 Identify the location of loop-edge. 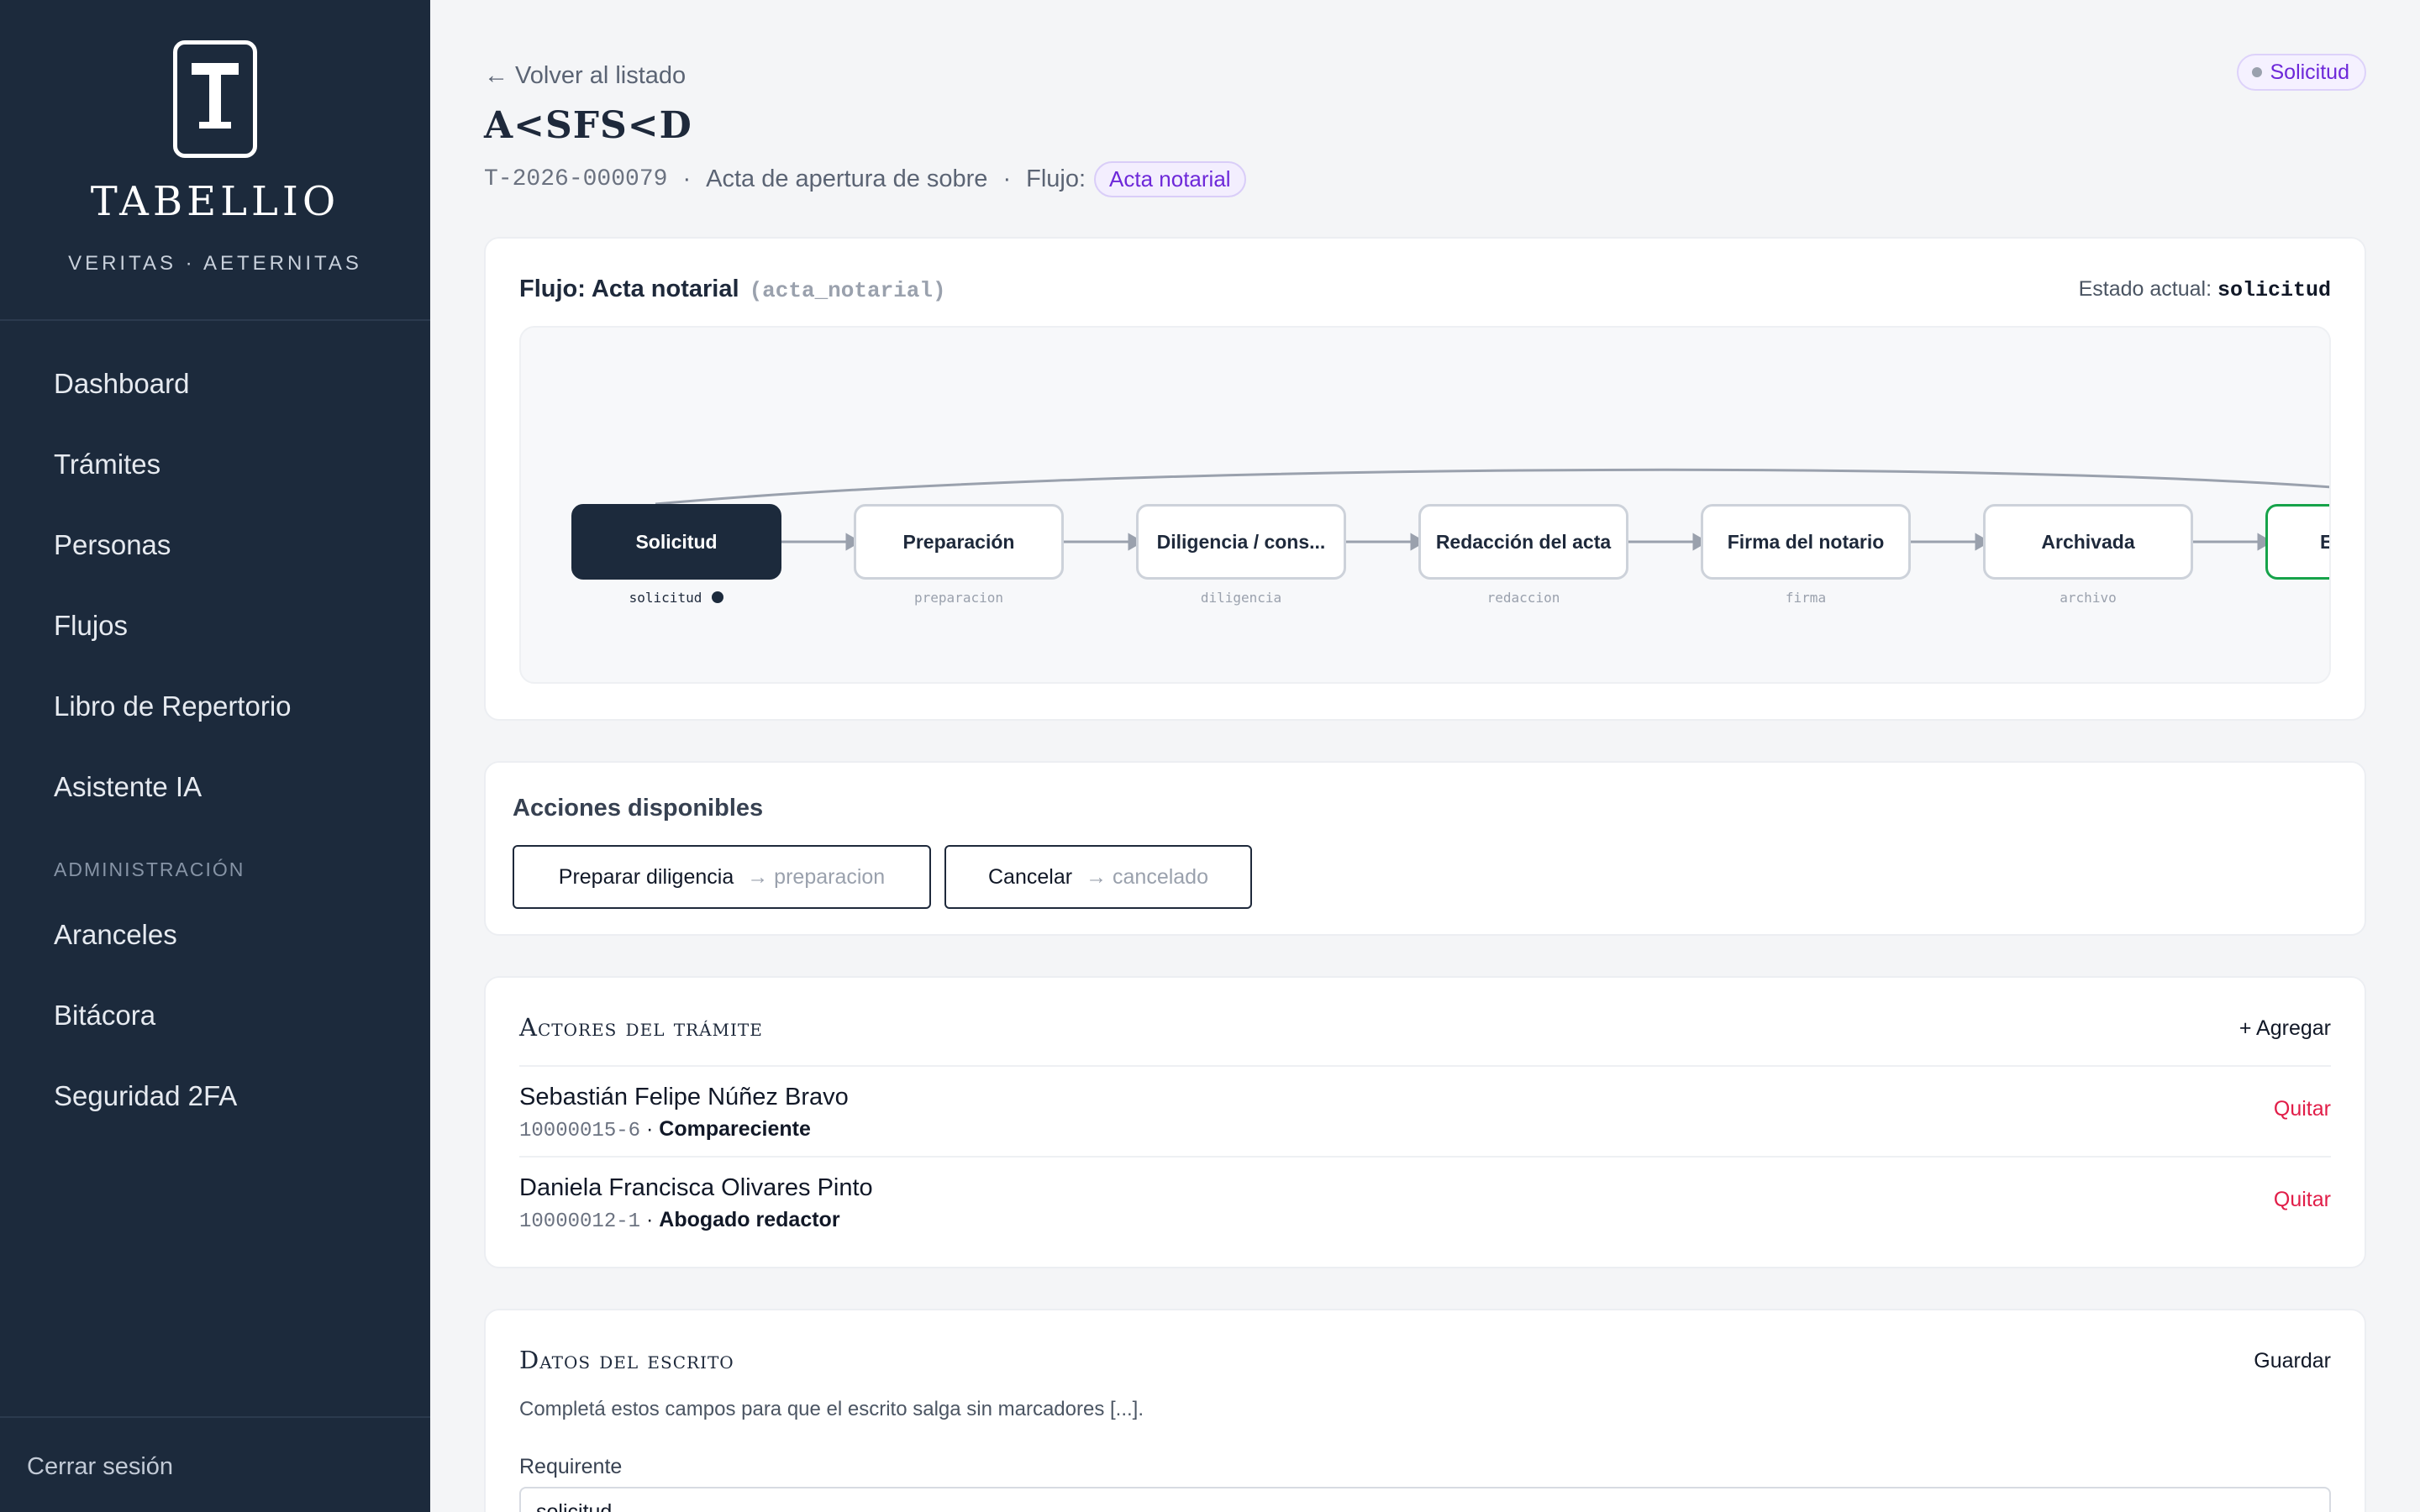
(1492, 487).